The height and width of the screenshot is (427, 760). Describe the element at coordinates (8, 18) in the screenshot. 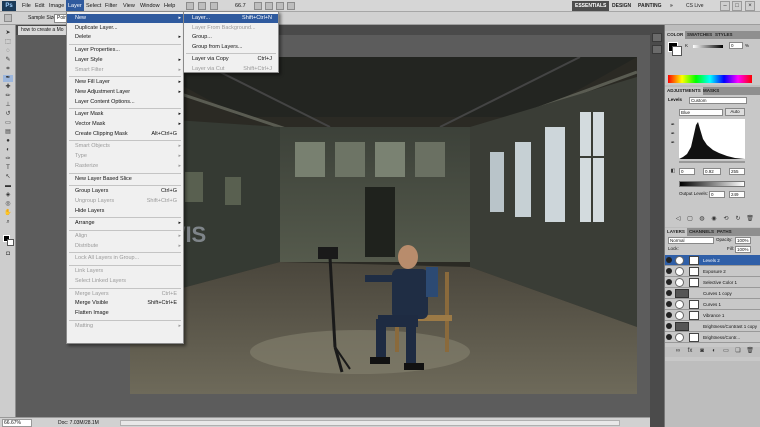

I see `eyedropper-preset-icon` at that location.